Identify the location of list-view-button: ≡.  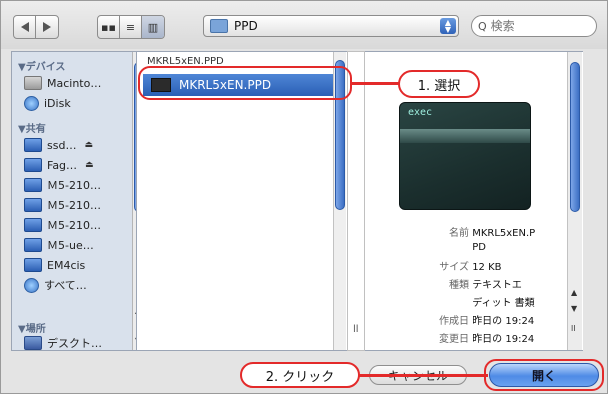
(131, 27).